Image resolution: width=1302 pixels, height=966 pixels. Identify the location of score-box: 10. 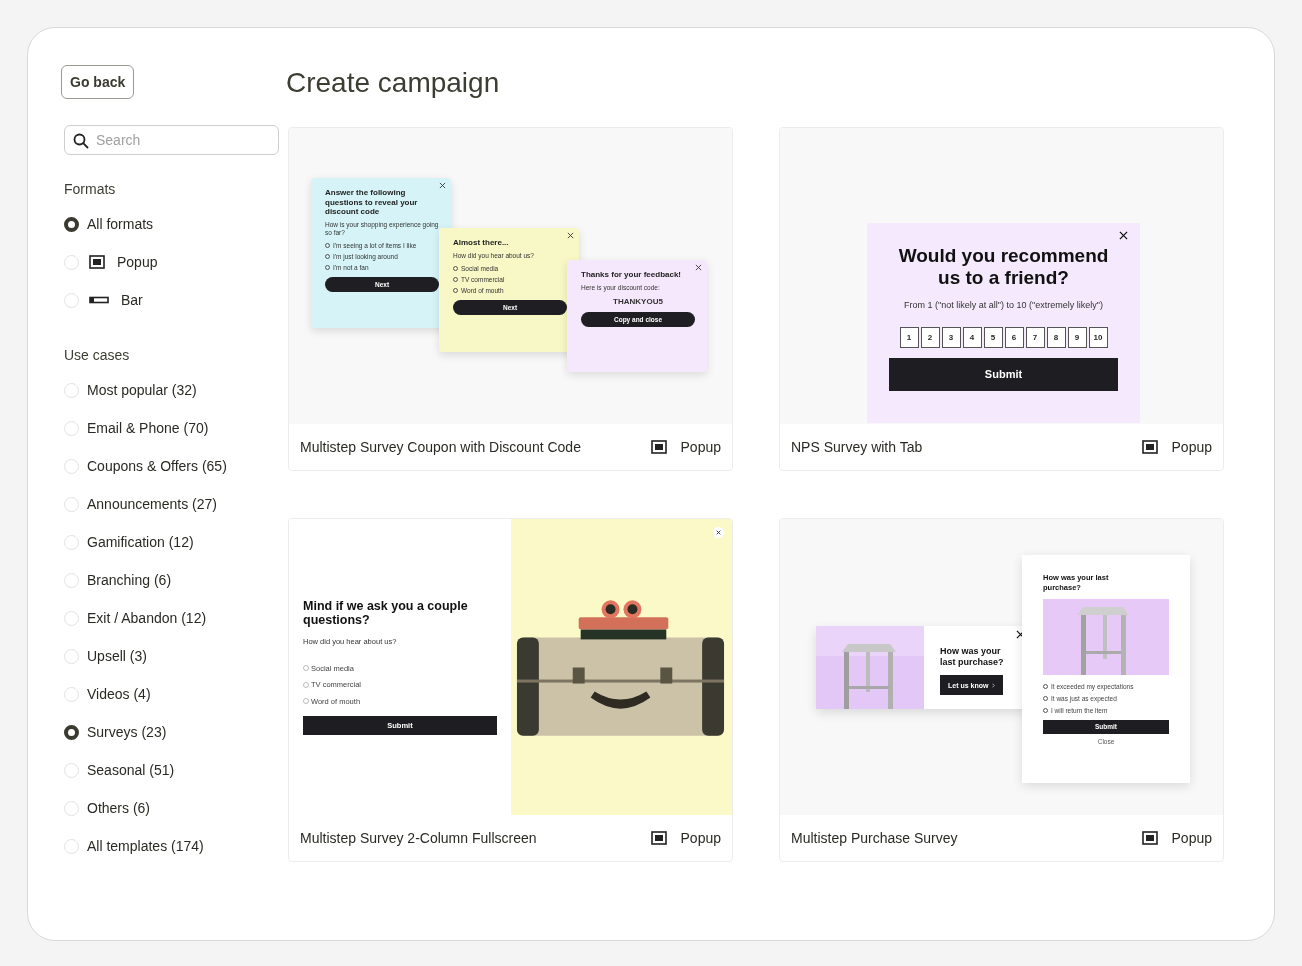
(1098, 337).